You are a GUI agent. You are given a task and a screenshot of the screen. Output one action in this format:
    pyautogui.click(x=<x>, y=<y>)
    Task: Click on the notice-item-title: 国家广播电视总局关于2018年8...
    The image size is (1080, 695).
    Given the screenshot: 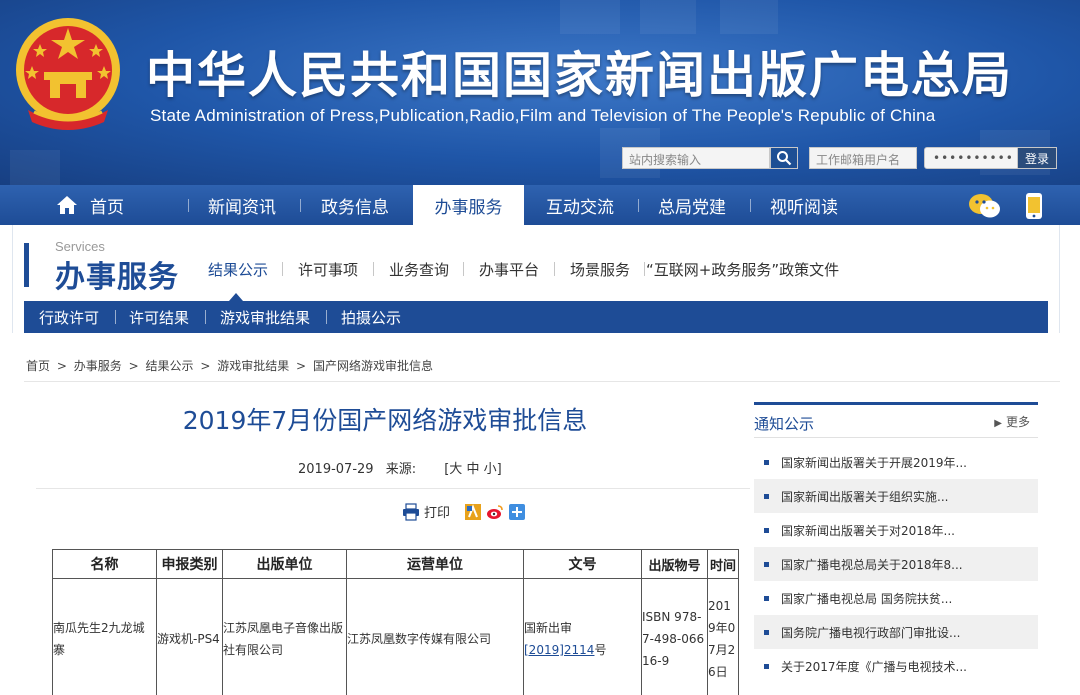 What is the action you would take?
    pyautogui.click(x=872, y=564)
    